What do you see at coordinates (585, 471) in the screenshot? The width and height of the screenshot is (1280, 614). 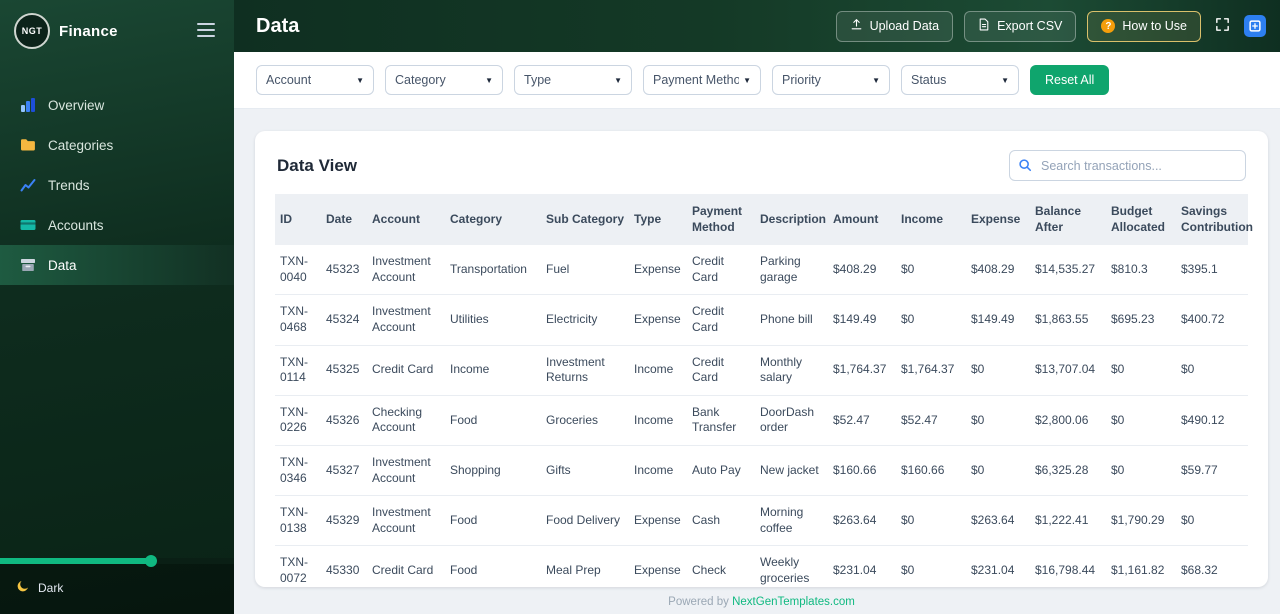 I see `table-cell: Gifts` at bounding box center [585, 471].